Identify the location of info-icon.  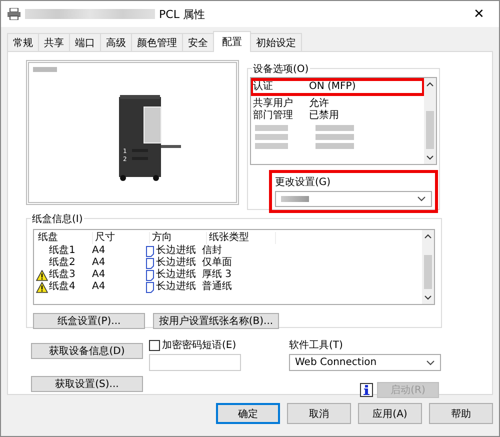
(366, 390).